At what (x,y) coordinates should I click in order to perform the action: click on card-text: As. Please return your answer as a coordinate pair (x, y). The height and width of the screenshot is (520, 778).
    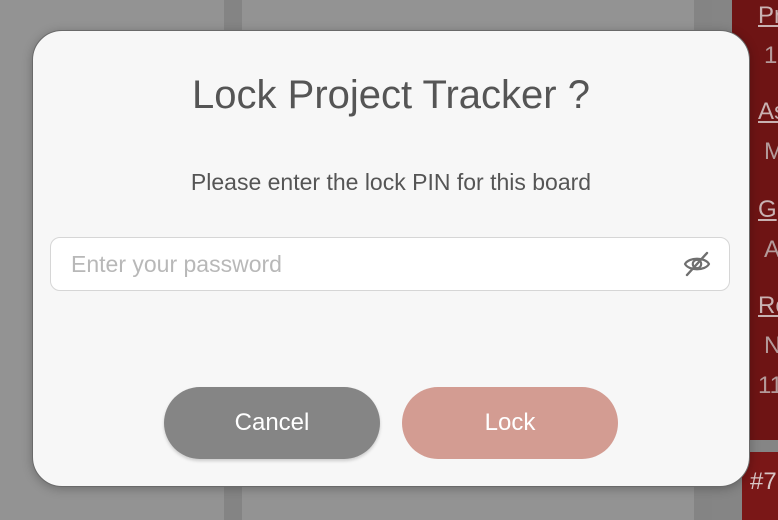
    Looking at the image, I should click on (768, 111).